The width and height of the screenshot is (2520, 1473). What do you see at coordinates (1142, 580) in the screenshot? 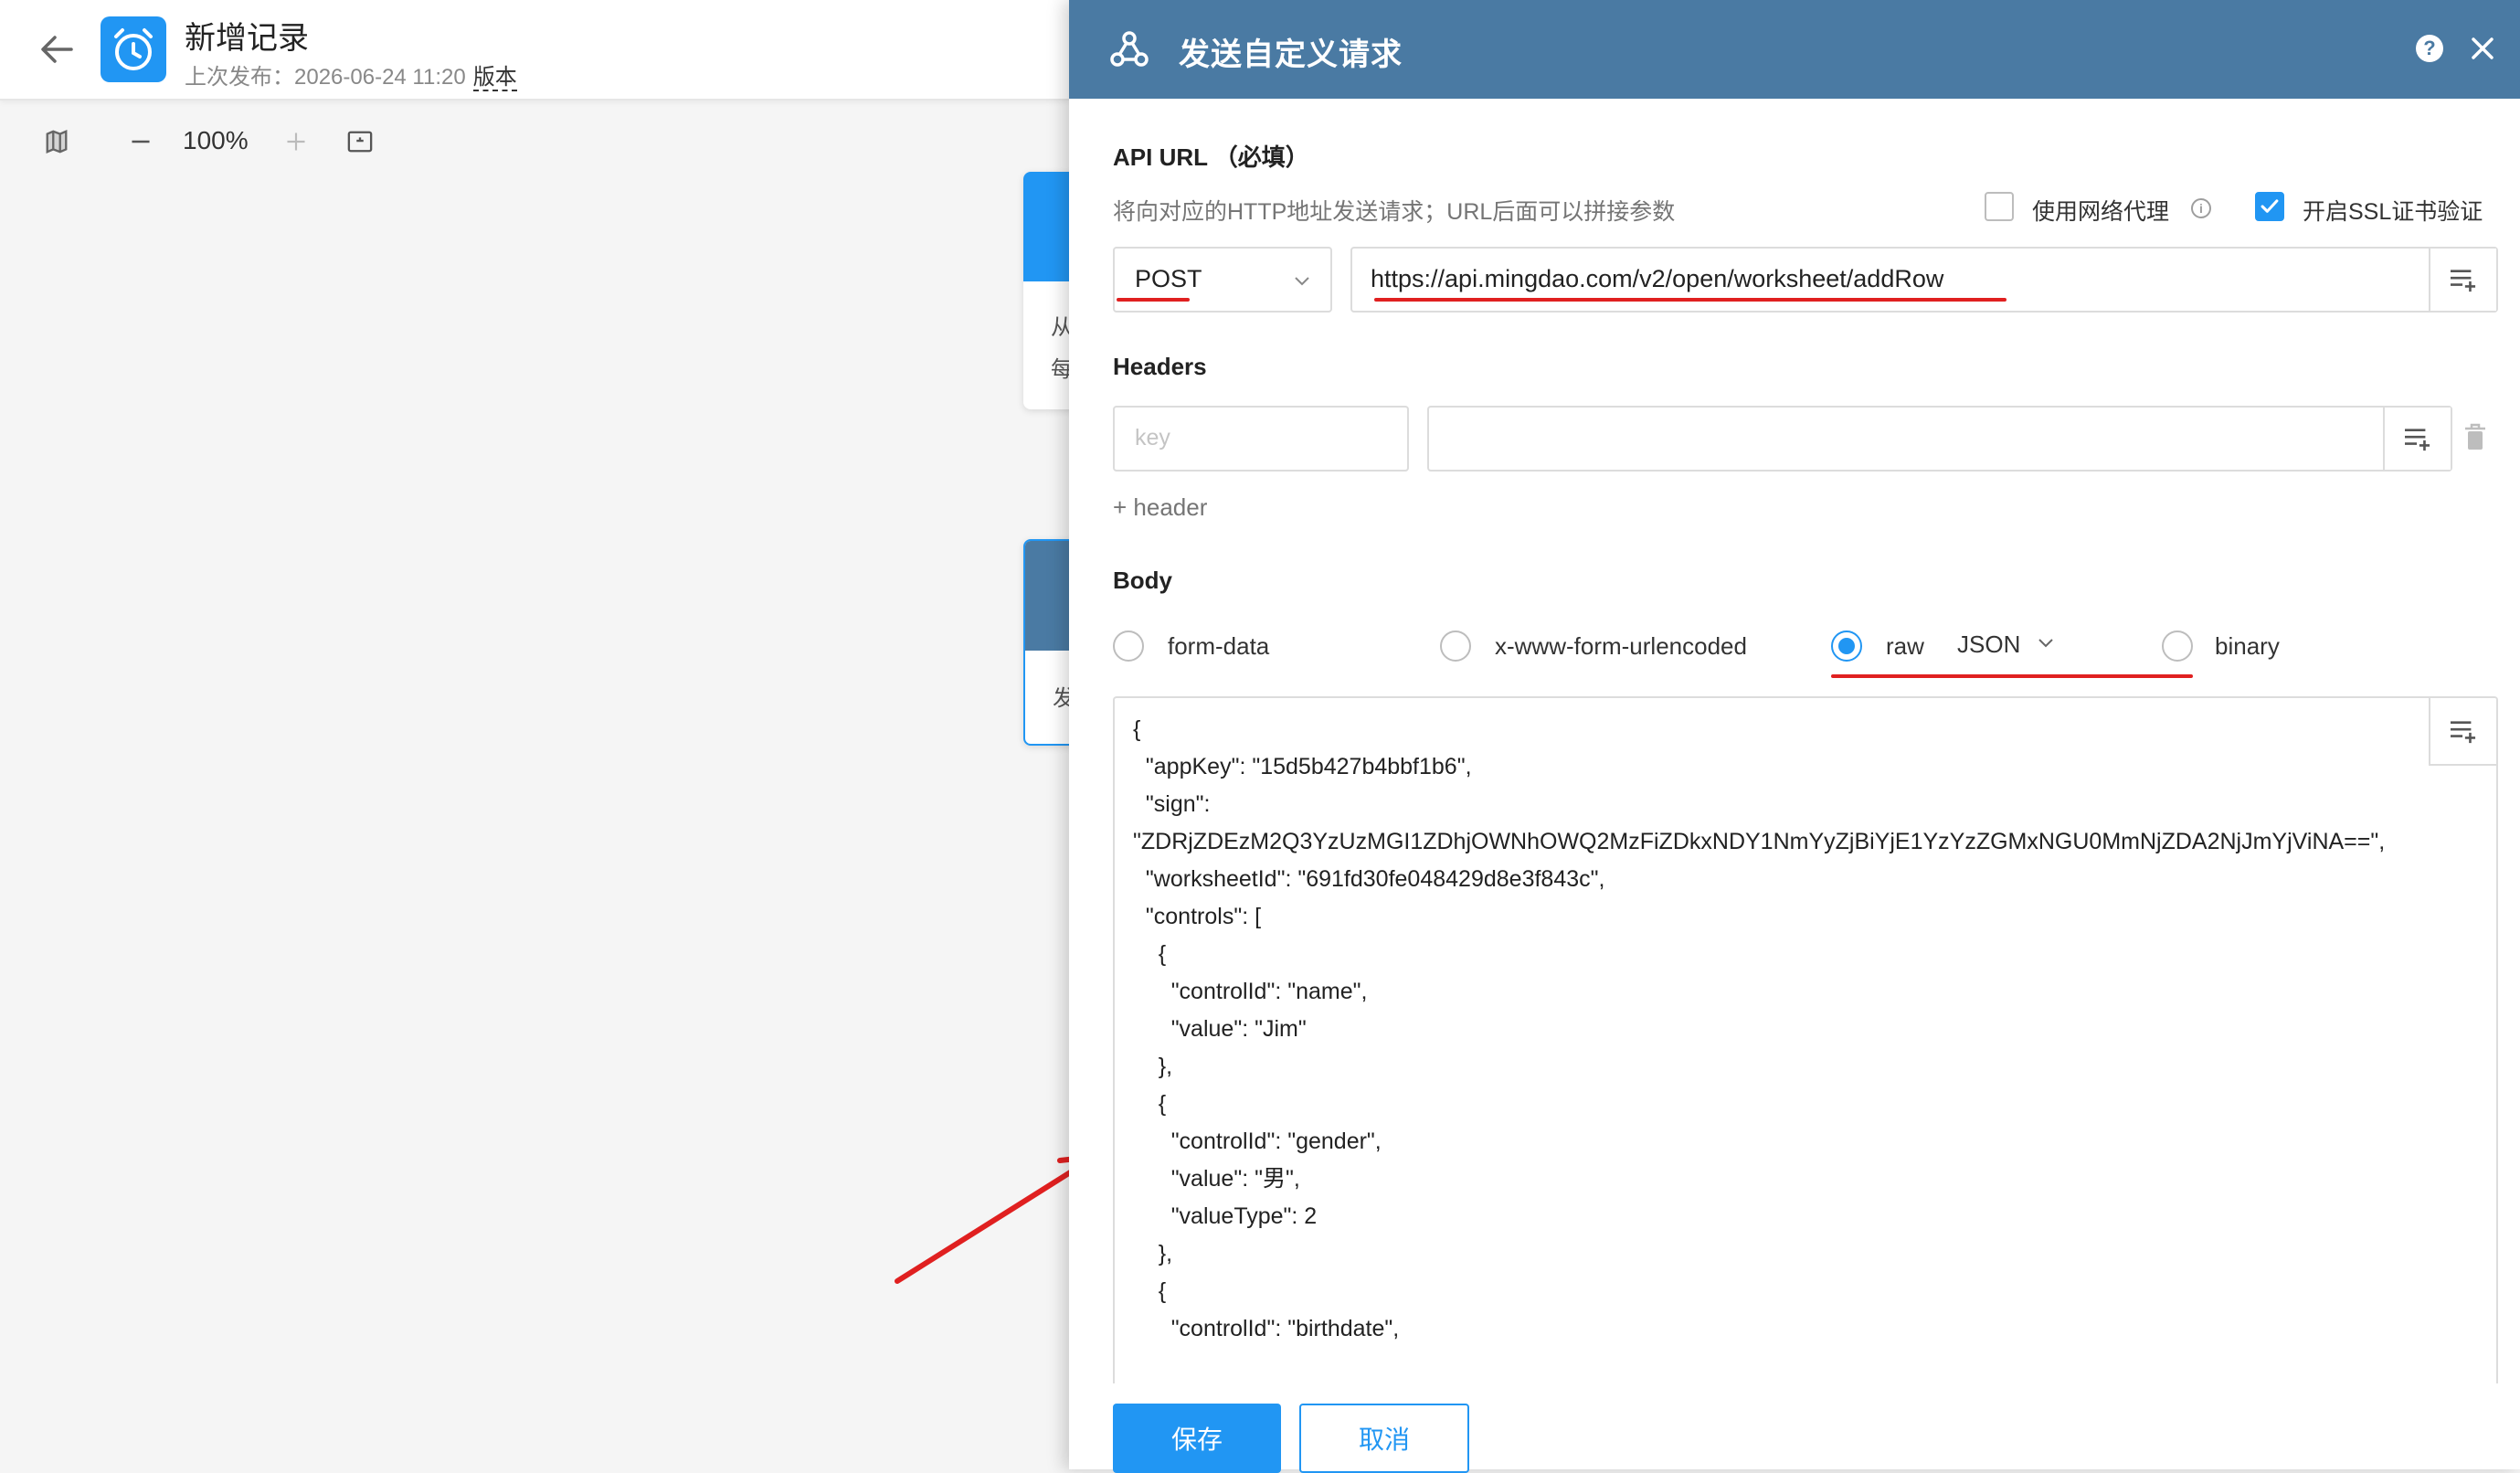
I see `body-label: Body` at bounding box center [1142, 580].